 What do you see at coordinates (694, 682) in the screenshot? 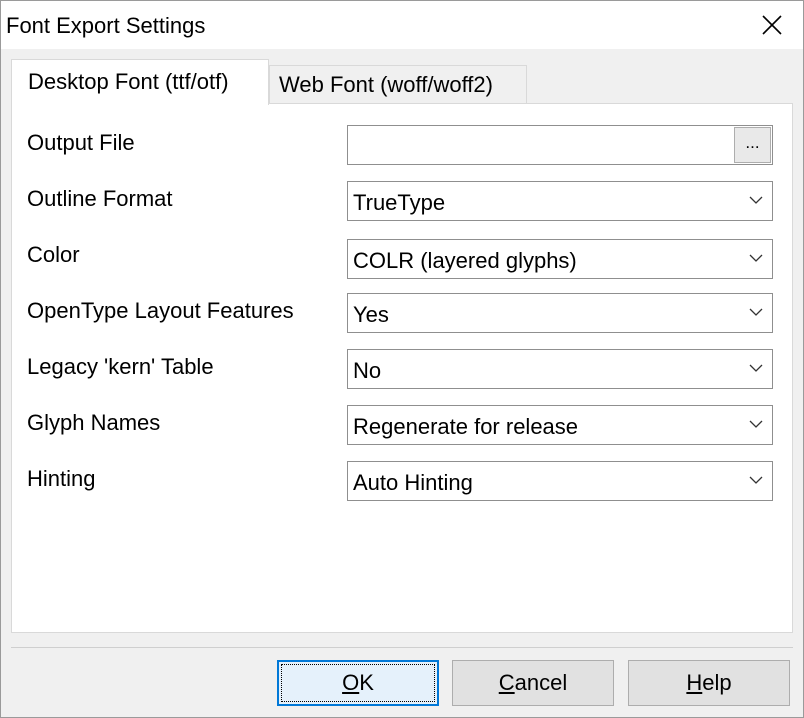
I see `help-mnemonic: H` at bounding box center [694, 682].